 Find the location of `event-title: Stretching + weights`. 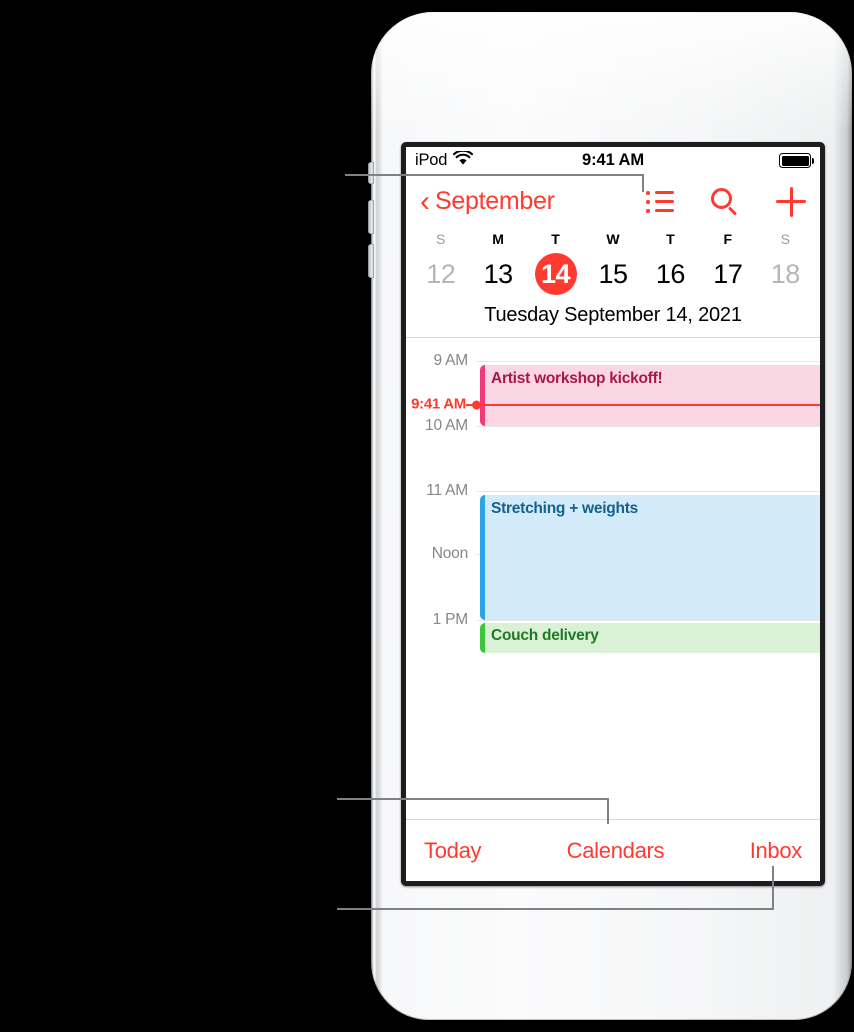

event-title: Stretching + weights is located at coordinates (565, 508).